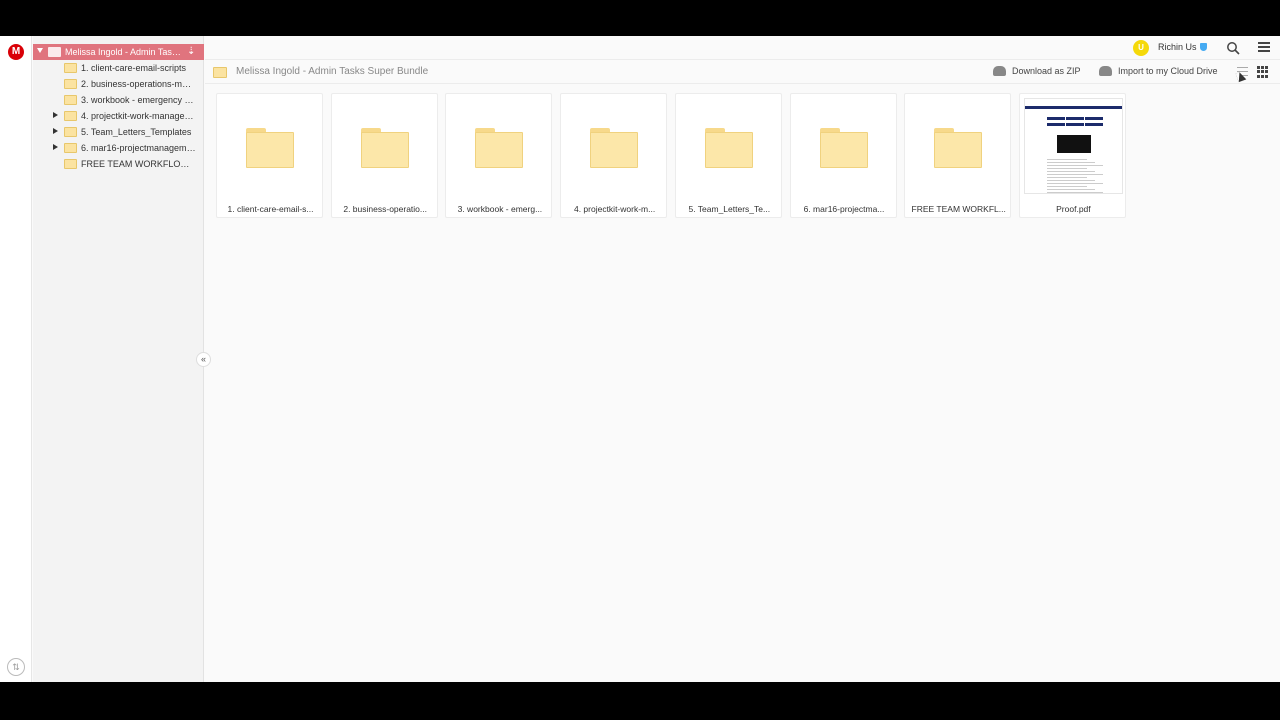 This screenshot has height=720, width=1280. I want to click on pdf-thumbnail, so click(1073, 146).